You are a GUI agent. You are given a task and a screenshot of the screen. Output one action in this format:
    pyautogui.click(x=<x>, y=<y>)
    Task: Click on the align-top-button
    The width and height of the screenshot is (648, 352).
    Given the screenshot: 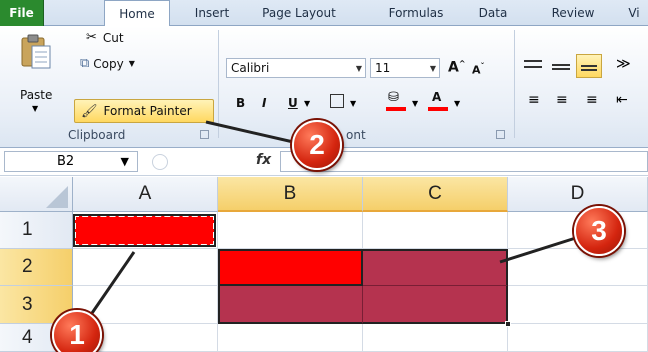 What is the action you would take?
    pyautogui.click(x=533, y=65)
    